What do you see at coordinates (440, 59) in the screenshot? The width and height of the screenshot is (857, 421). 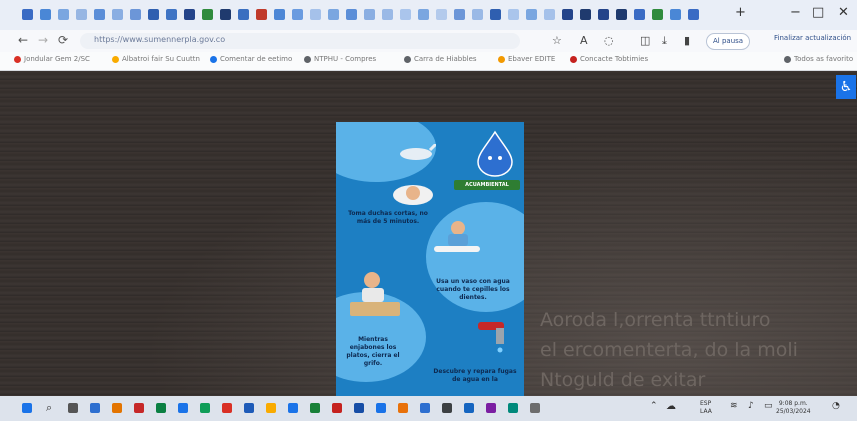 I see `bookmark-item: Carra de Hiabbles` at bounding box center [440, 59].